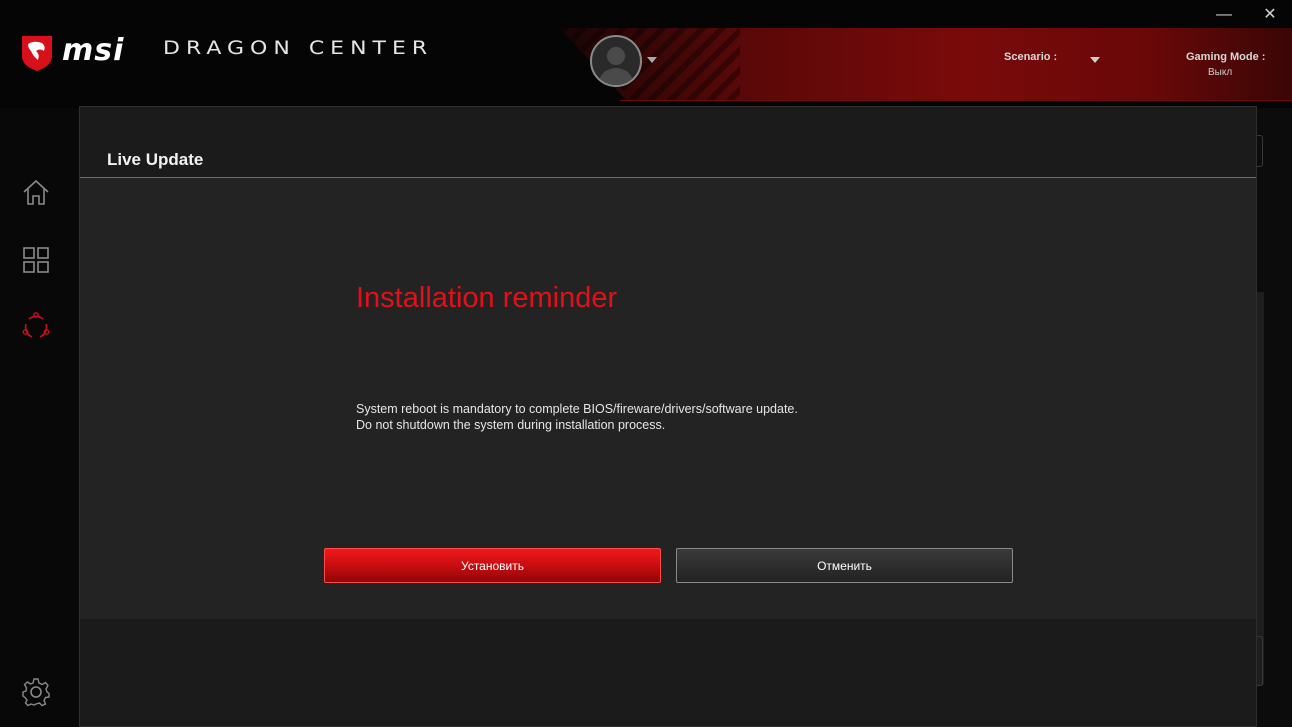 This screenshot has width=1292, height=727. What do you see at coordinates (36, 326) in the screenshot?
I see `update-cycle-icon` at bounding box center [36, 326].